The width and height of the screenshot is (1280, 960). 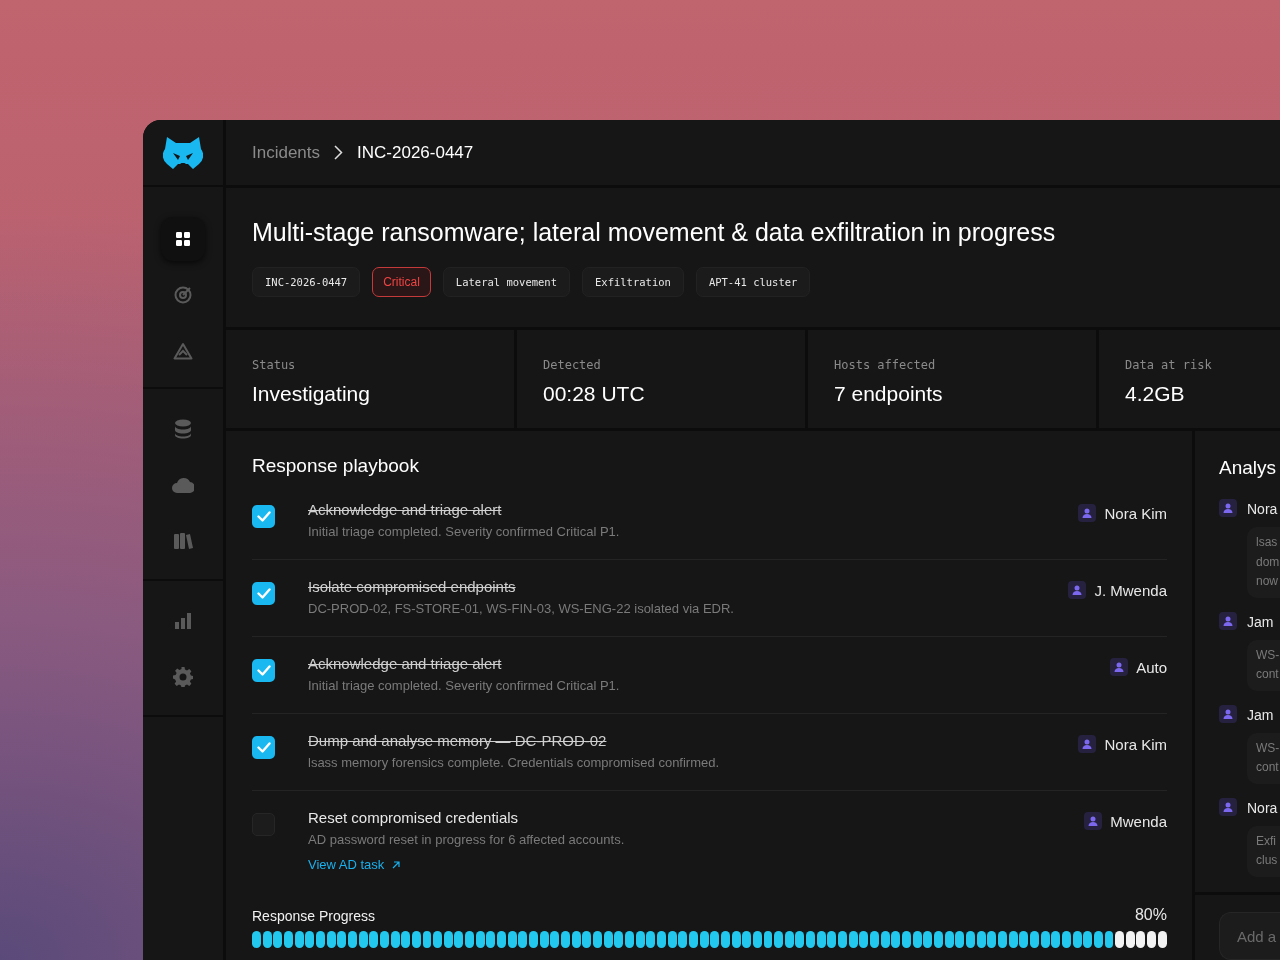 I want to click on task-link: View AD task, so click(x=354, y=864).